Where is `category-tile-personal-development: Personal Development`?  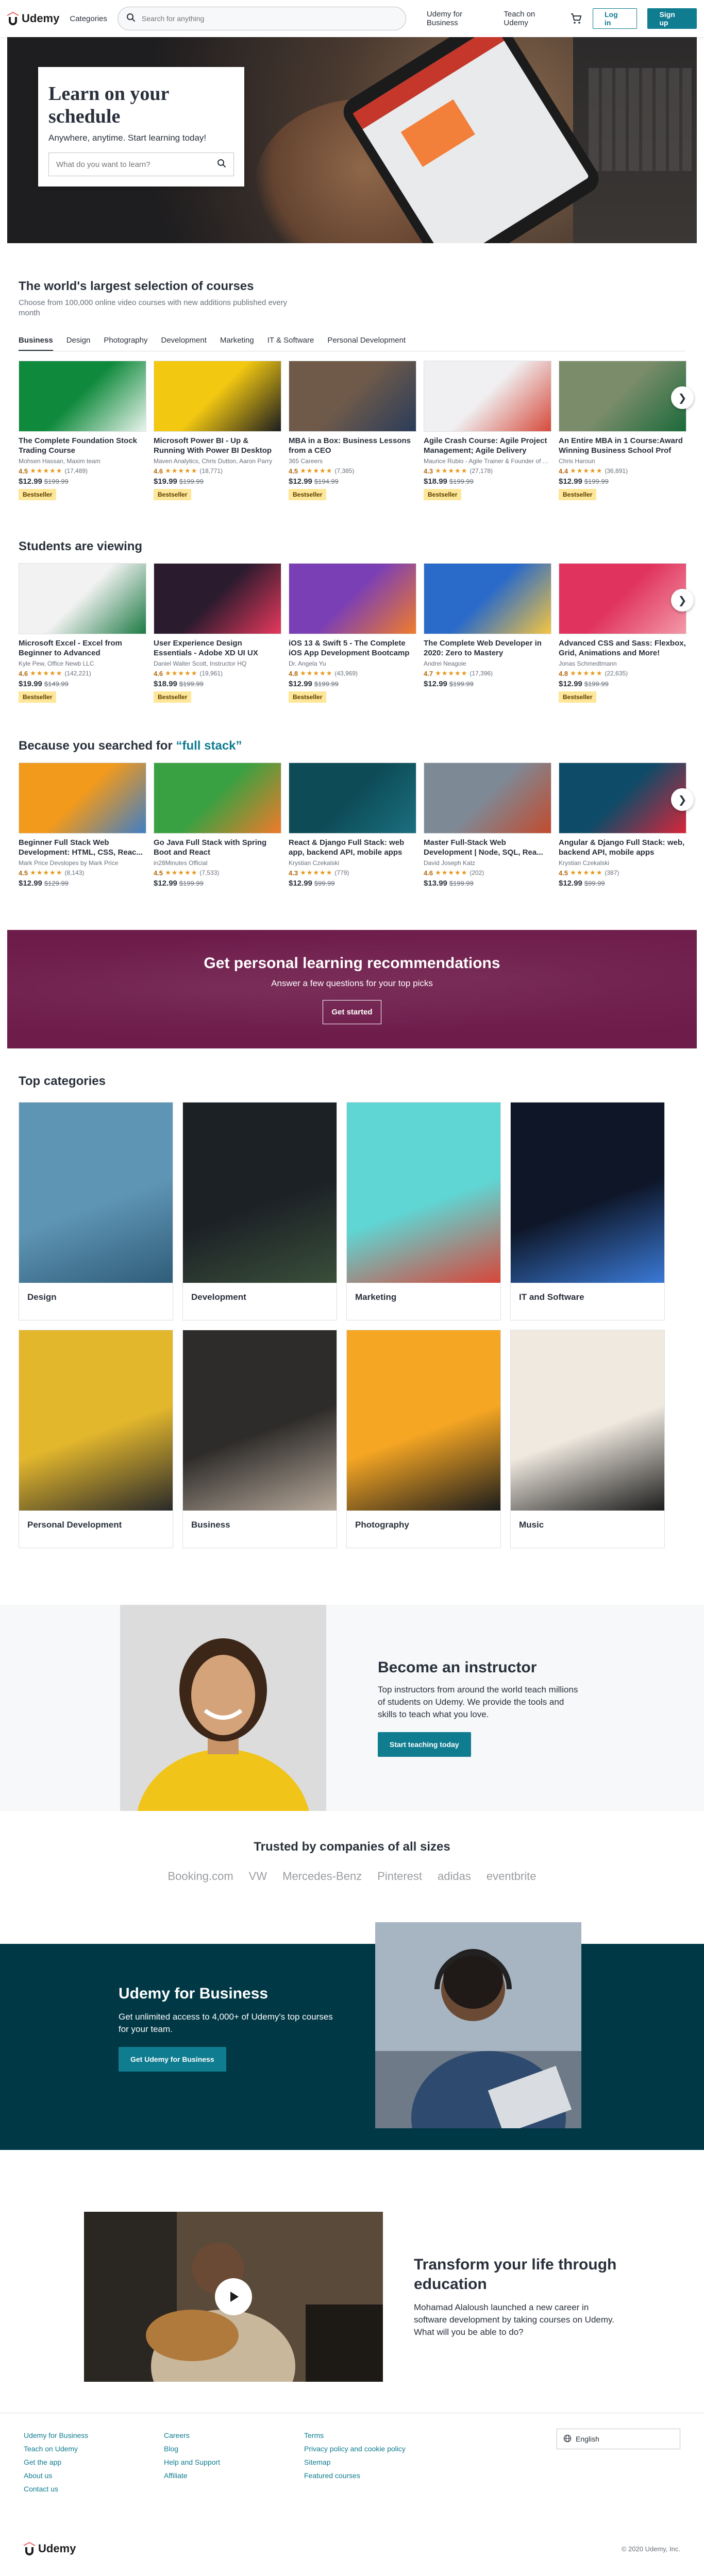
category-tile-personal-development: Personal Development is located at coordinates (96, 1439).